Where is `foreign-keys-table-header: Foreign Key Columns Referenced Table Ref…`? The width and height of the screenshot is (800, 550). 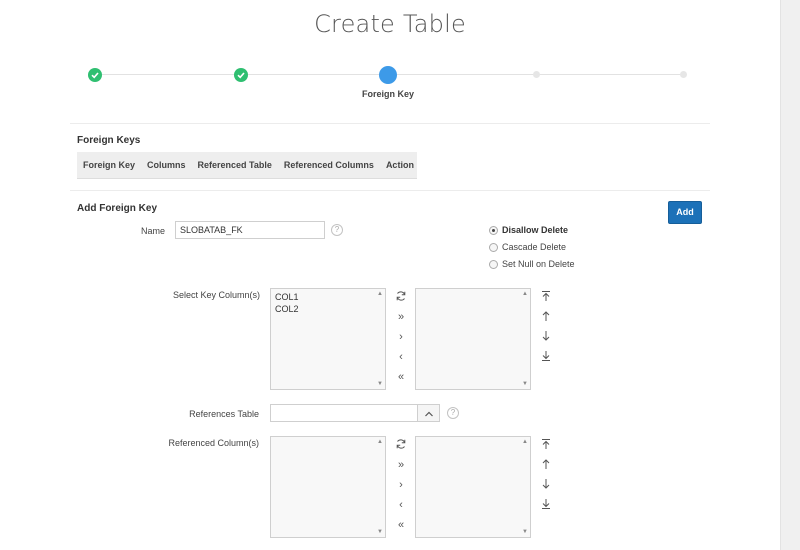 foreign-keys-table-header: Foreign Key Columns Referenced Table Ref… is located at coordinates (247, 165).